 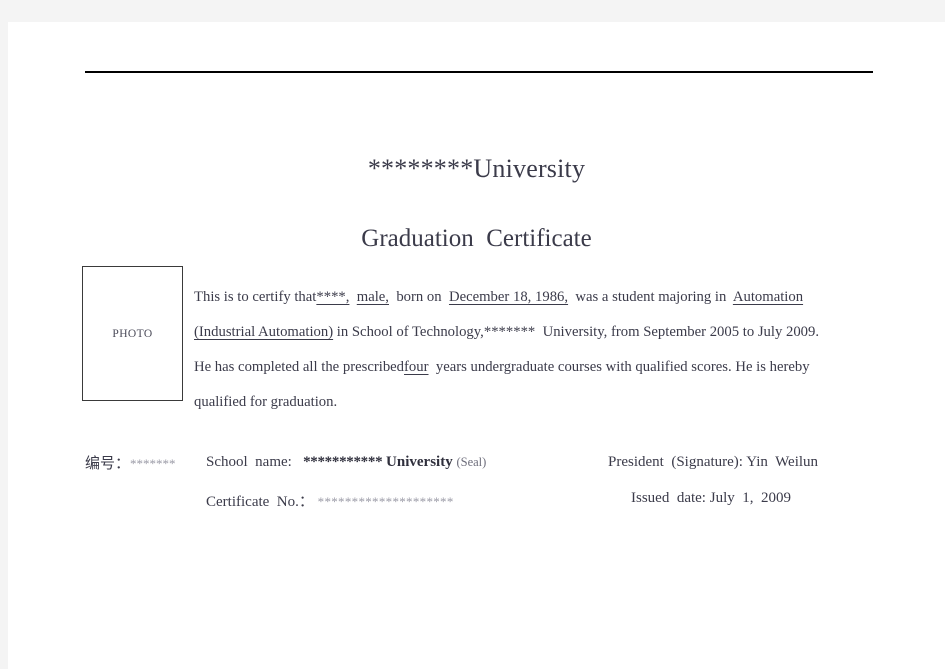 What do you see at coordinates (153, 463) in the screenshot?
I see `serial-number-value: *******` at bounding box center [153, 463].